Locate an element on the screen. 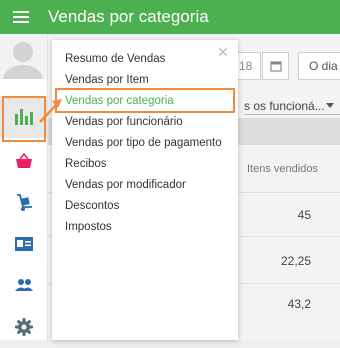 The height and width of the screenshot is (348, 340). menu-item-sales-by-employee: Vendas por funcionário is located at coordinates (124, 122).